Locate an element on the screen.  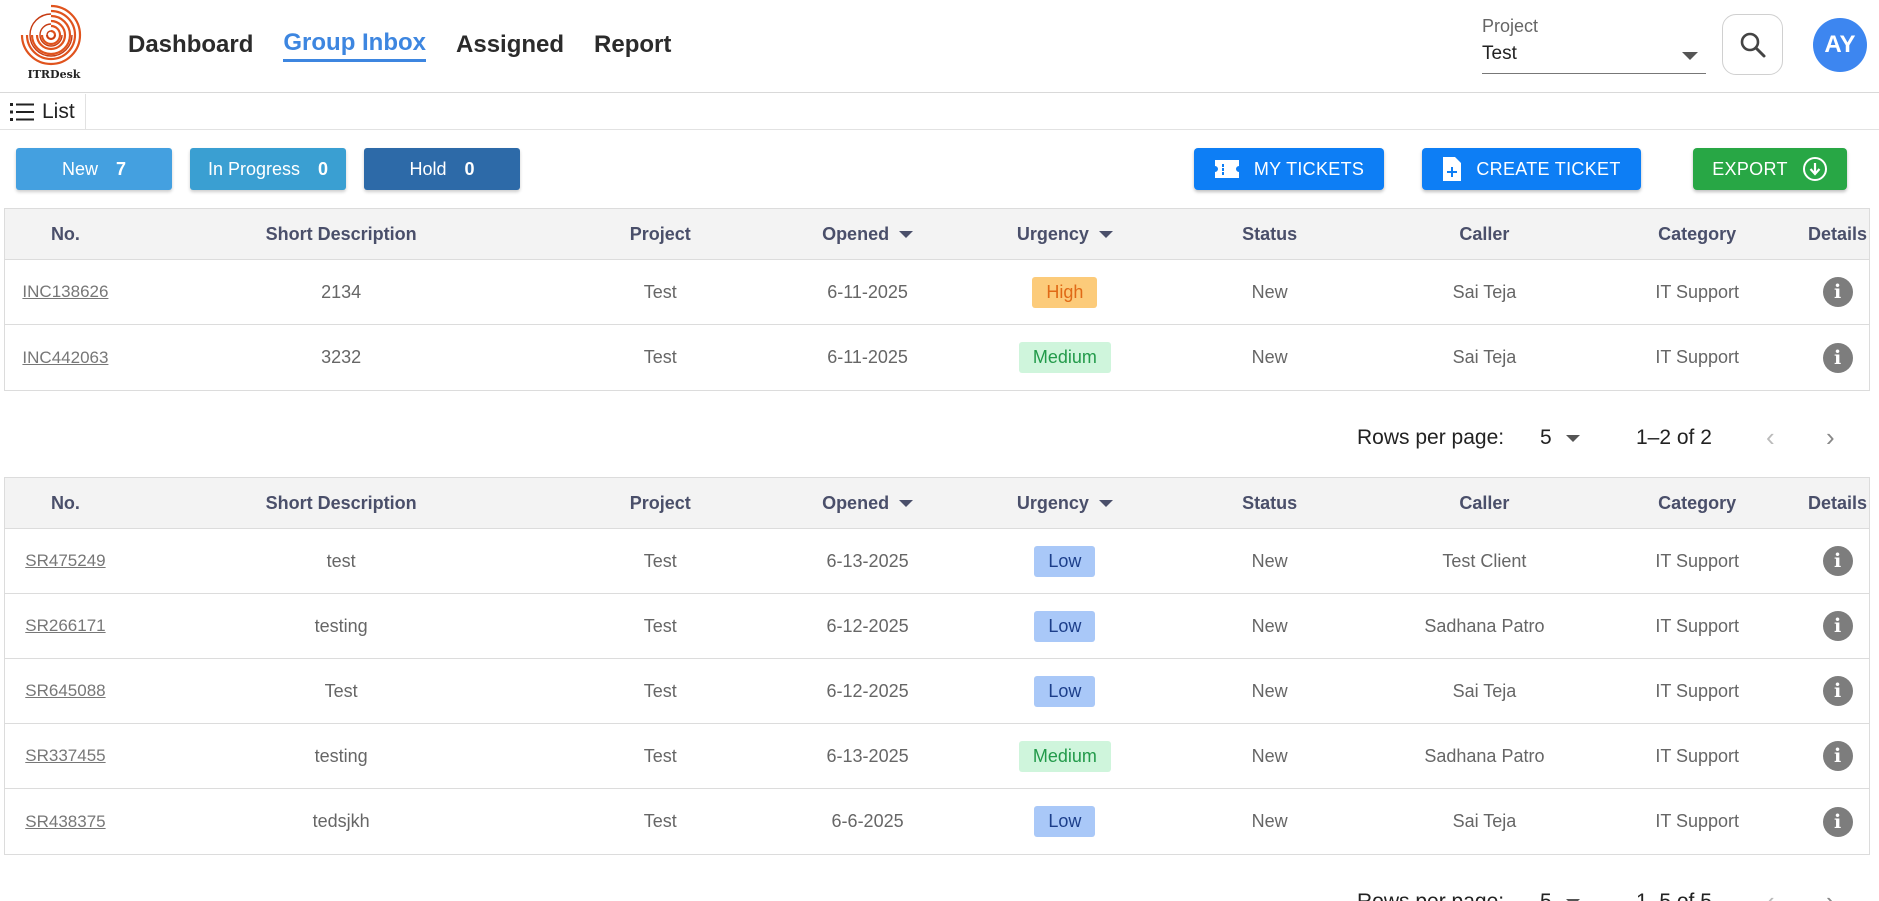
create-ticket-button: CREATE TICKET is located at coordinates (1531, 169).